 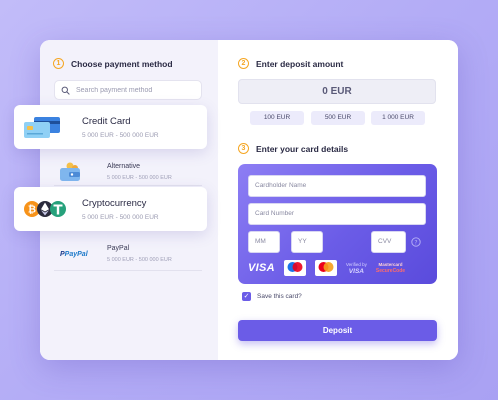 I want to click on step-1-heading: 1 Choose payment method, so click(x=113, y=63).